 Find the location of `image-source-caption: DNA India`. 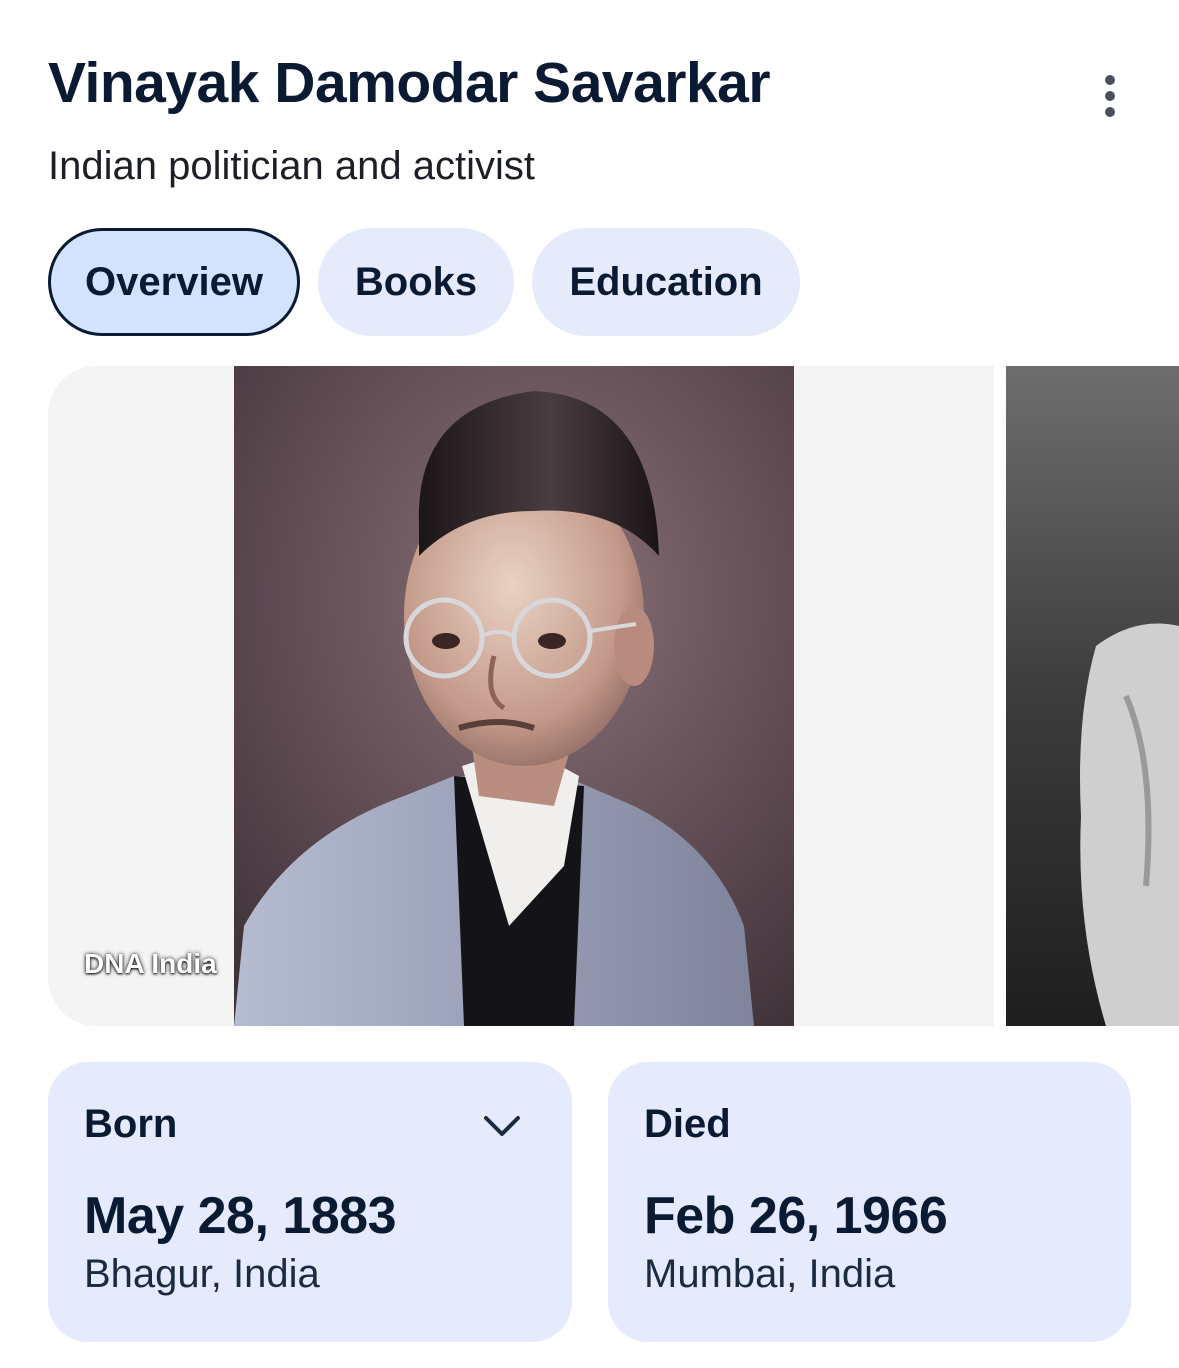

image-source-caption: DNA India is located at coordinates (150, 963).